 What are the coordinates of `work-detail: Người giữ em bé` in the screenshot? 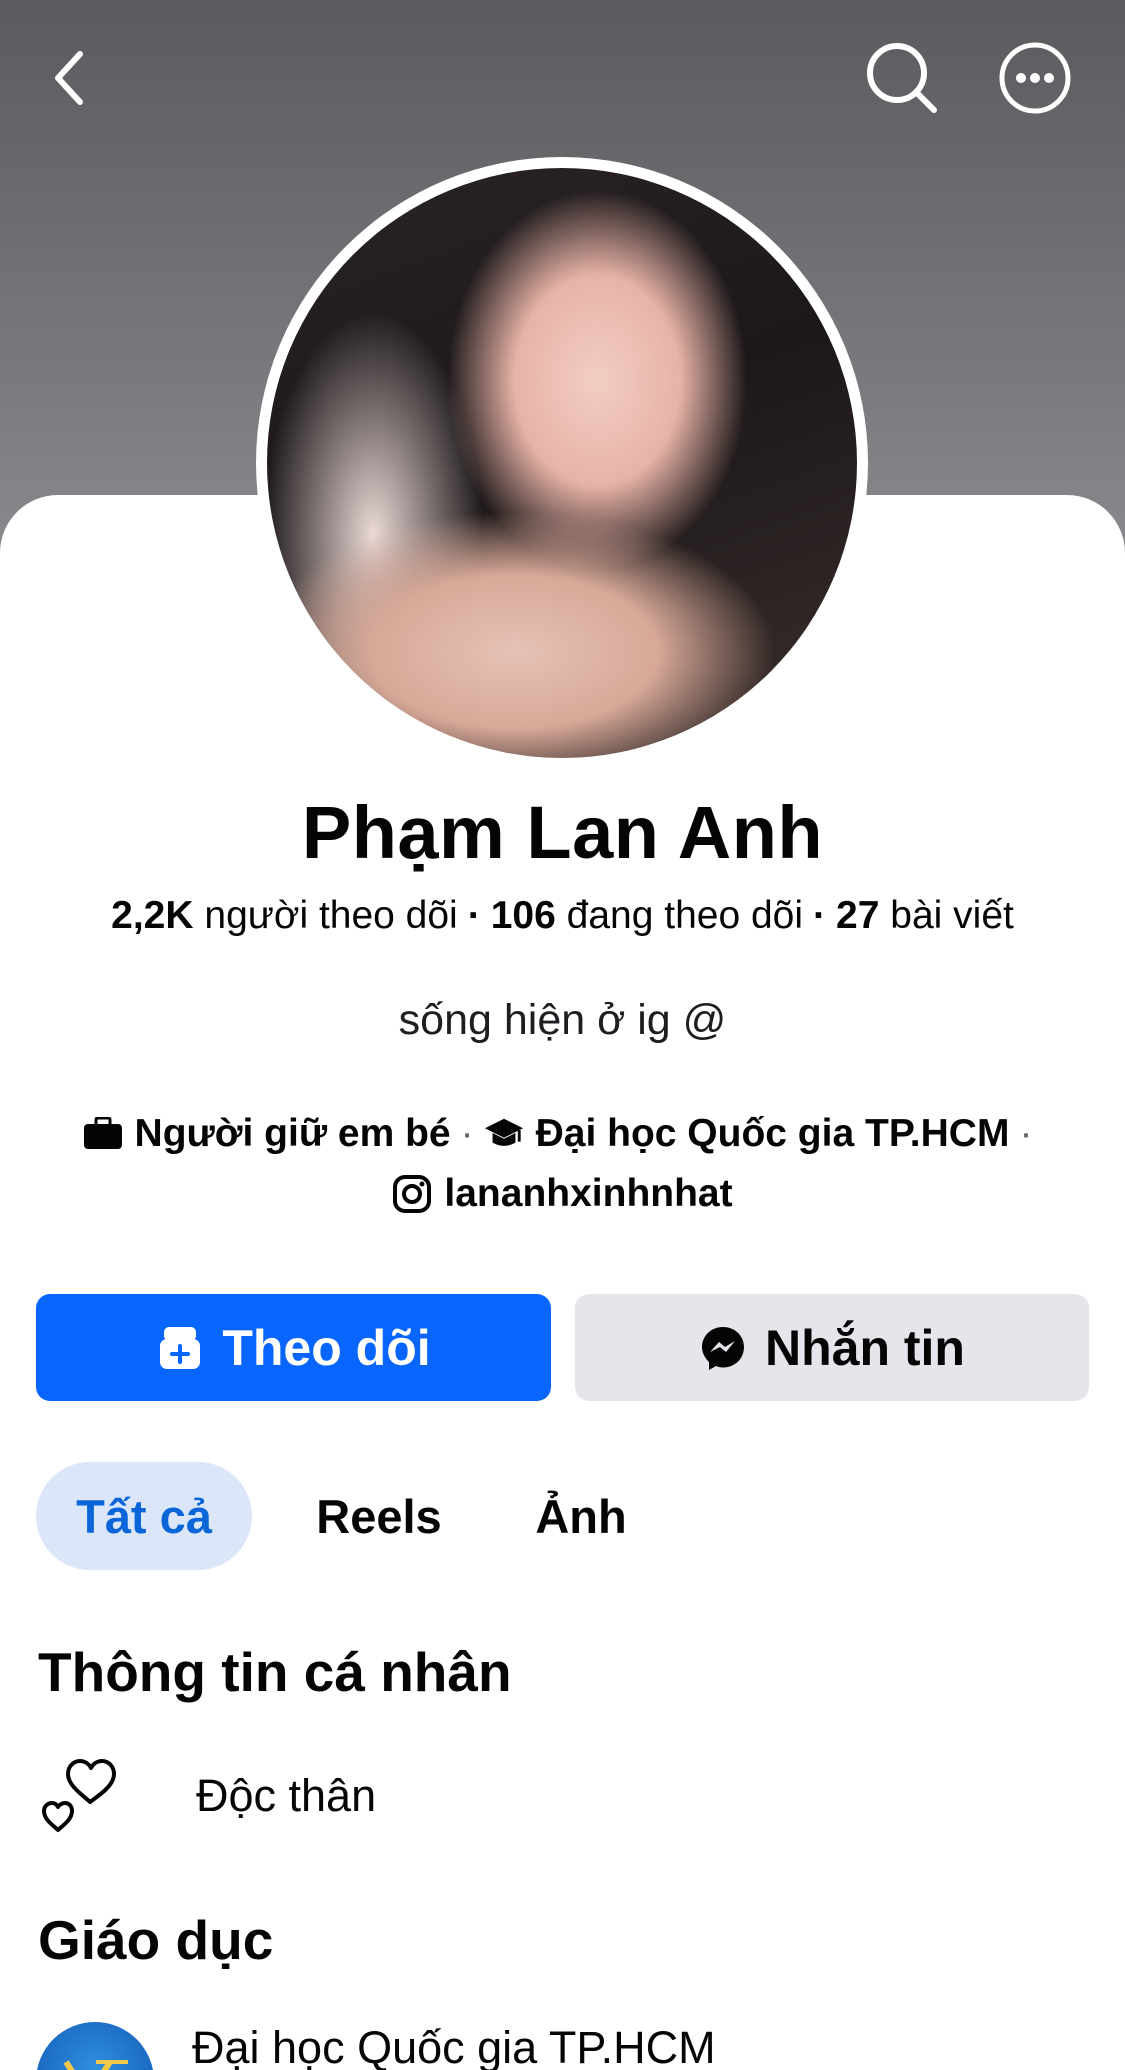 It's located at (292, 1133).